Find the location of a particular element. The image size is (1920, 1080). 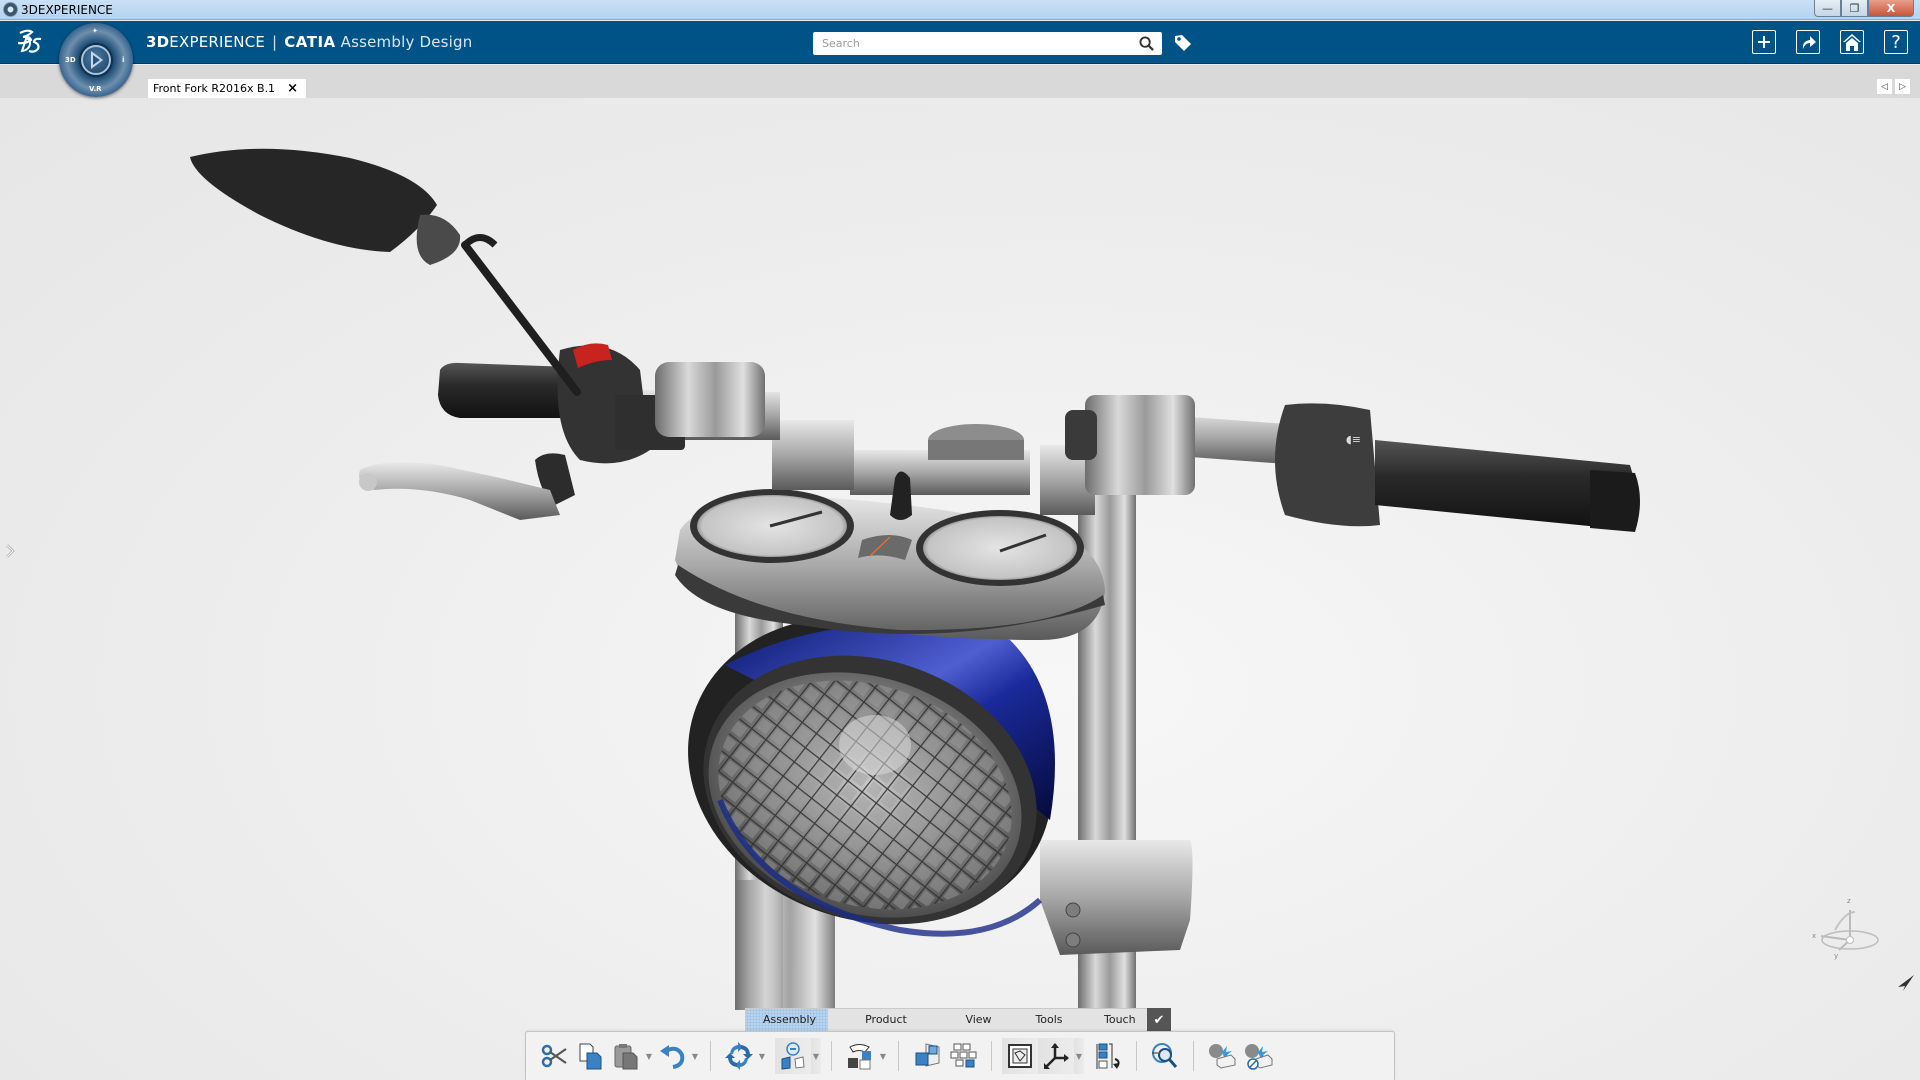

explode-button is located at coordinates (927, 1056).